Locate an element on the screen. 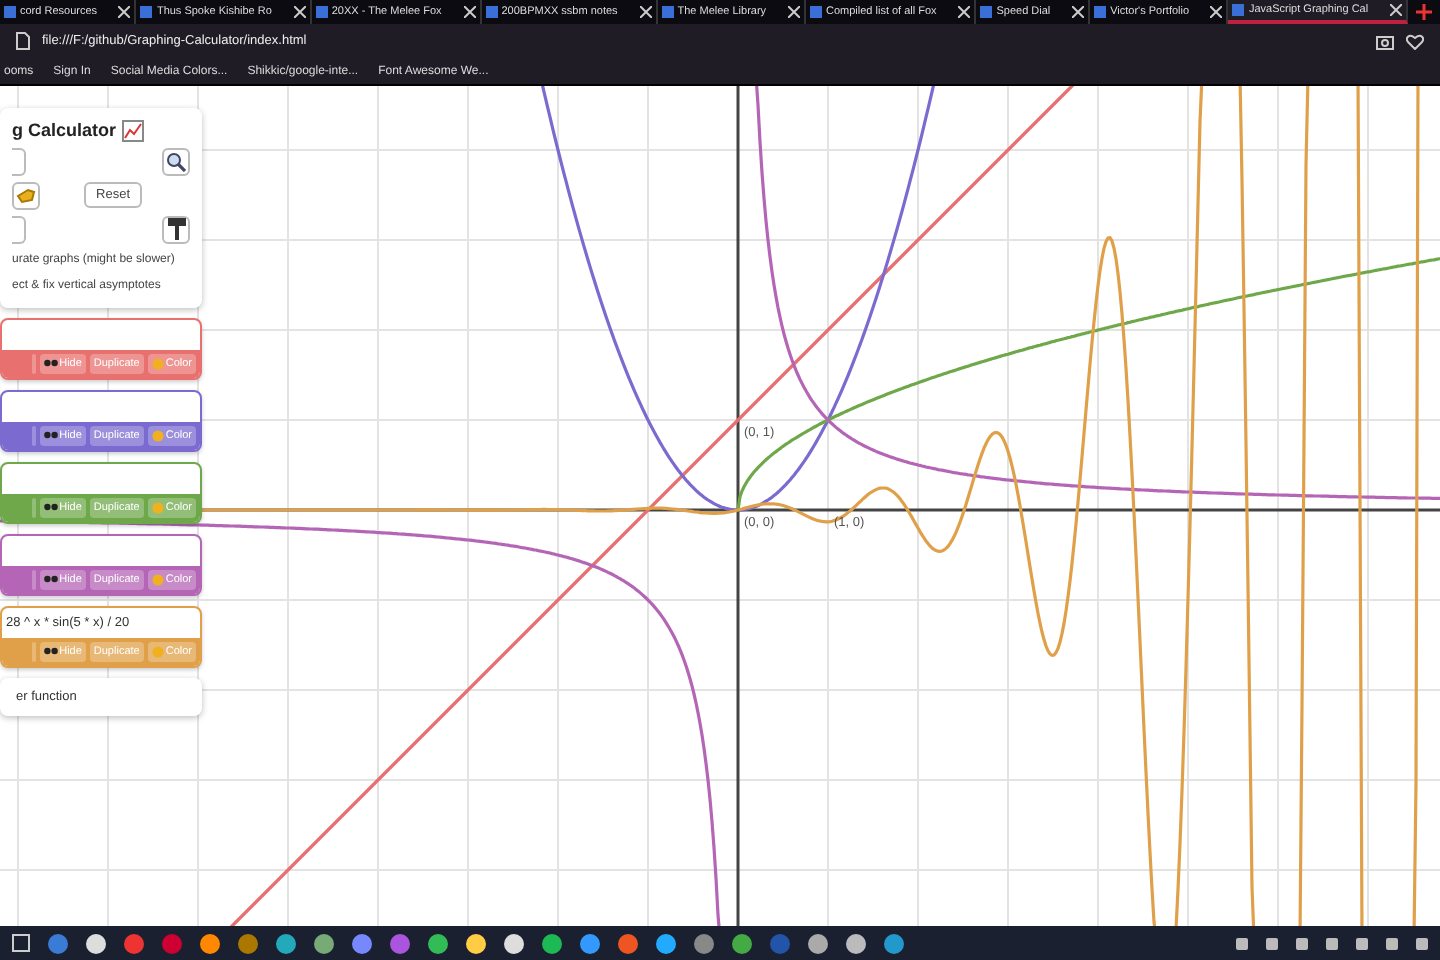 This screenshot has width=1440, height=960. chart-icon is located at coordinates (133, 130).